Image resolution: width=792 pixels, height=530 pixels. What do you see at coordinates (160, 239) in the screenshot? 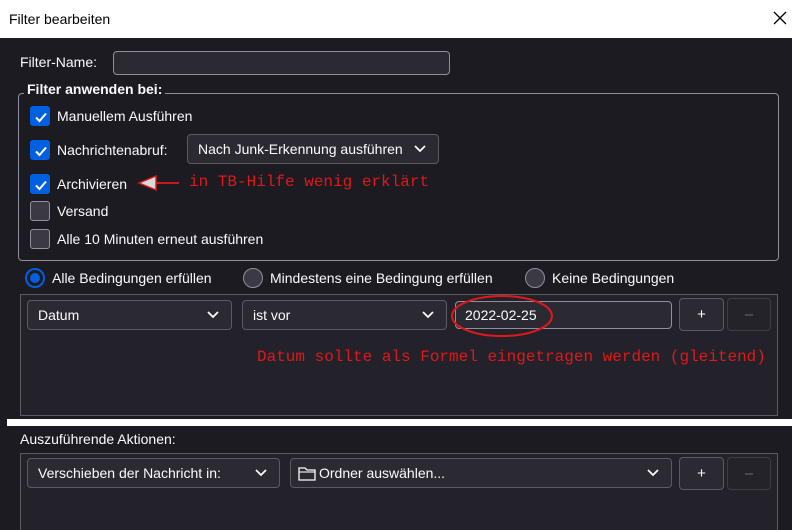
I see `periodic-label: Alle 10 Minuten erneut ausführen` at bounding box center [160, 239].